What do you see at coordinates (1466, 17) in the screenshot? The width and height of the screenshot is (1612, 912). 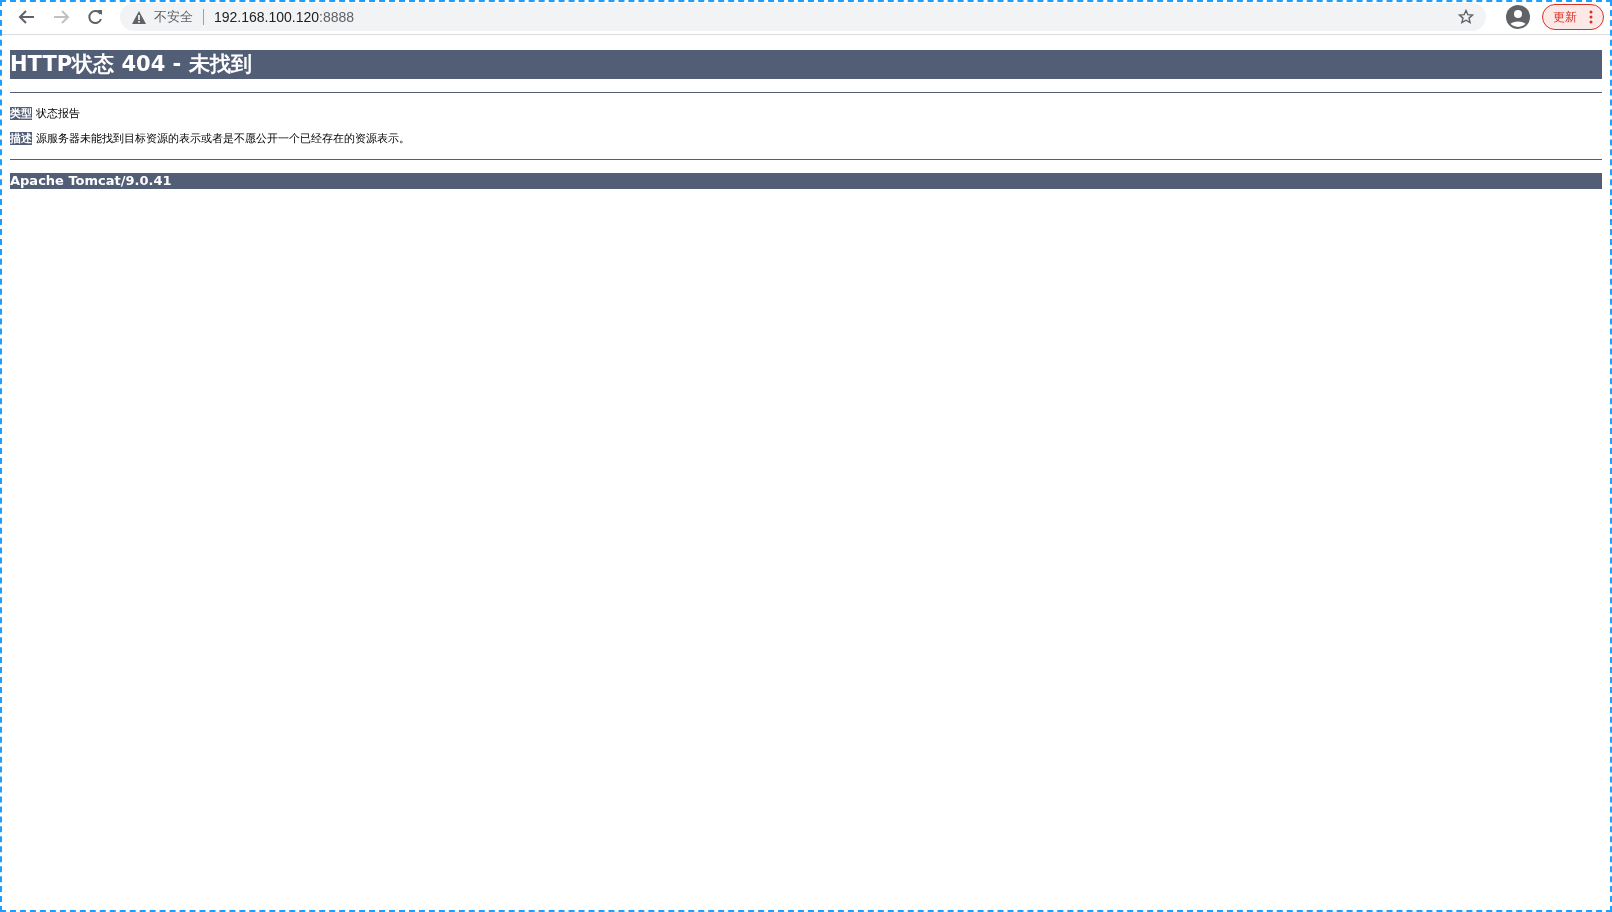 I see `star-icon` at bounding box center [1466, 17].